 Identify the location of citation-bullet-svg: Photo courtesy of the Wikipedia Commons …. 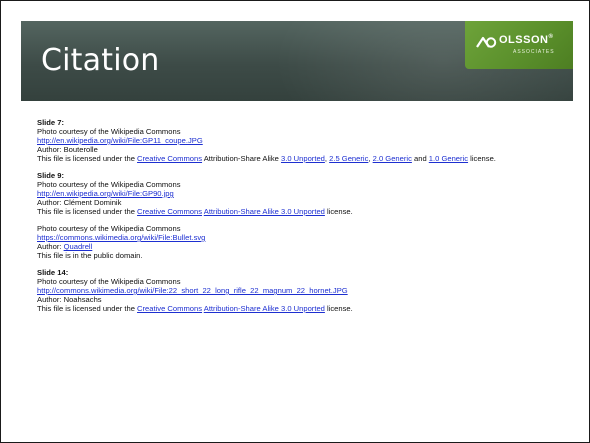
(297, 242).